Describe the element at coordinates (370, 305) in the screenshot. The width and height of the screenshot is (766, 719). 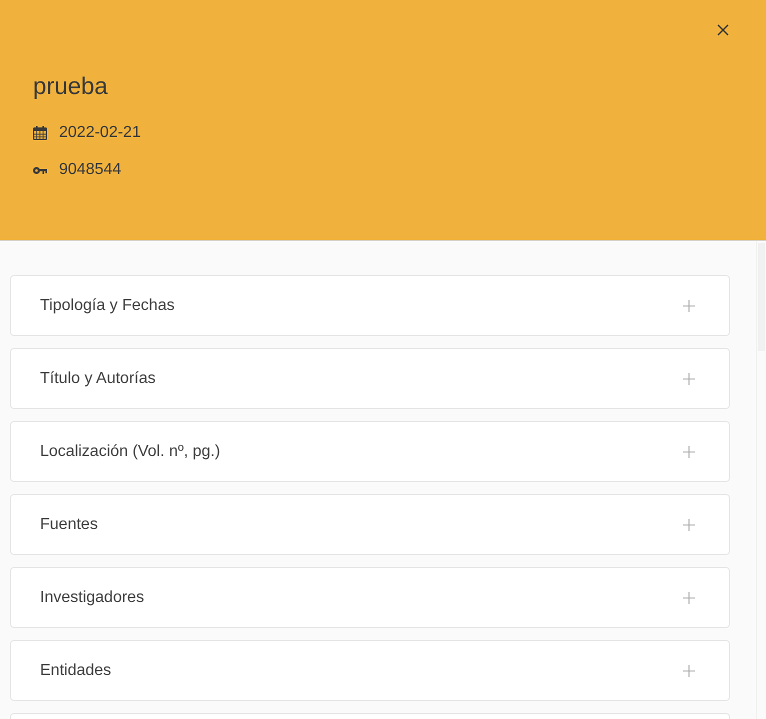
I see `accordion-header: Tipología y Fechas` at that location.